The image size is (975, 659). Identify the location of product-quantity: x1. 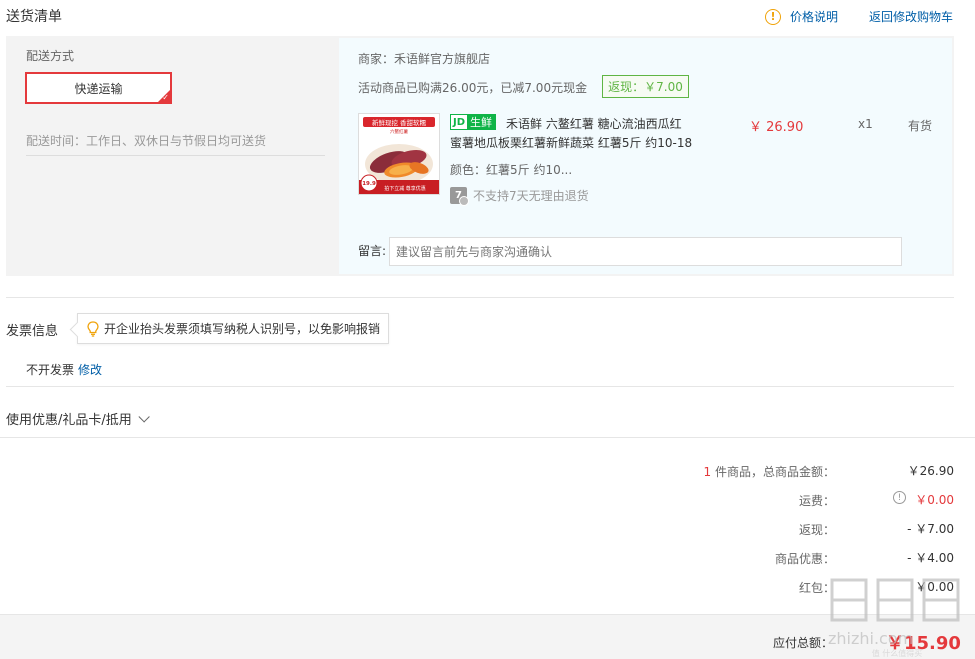
(865, 124).